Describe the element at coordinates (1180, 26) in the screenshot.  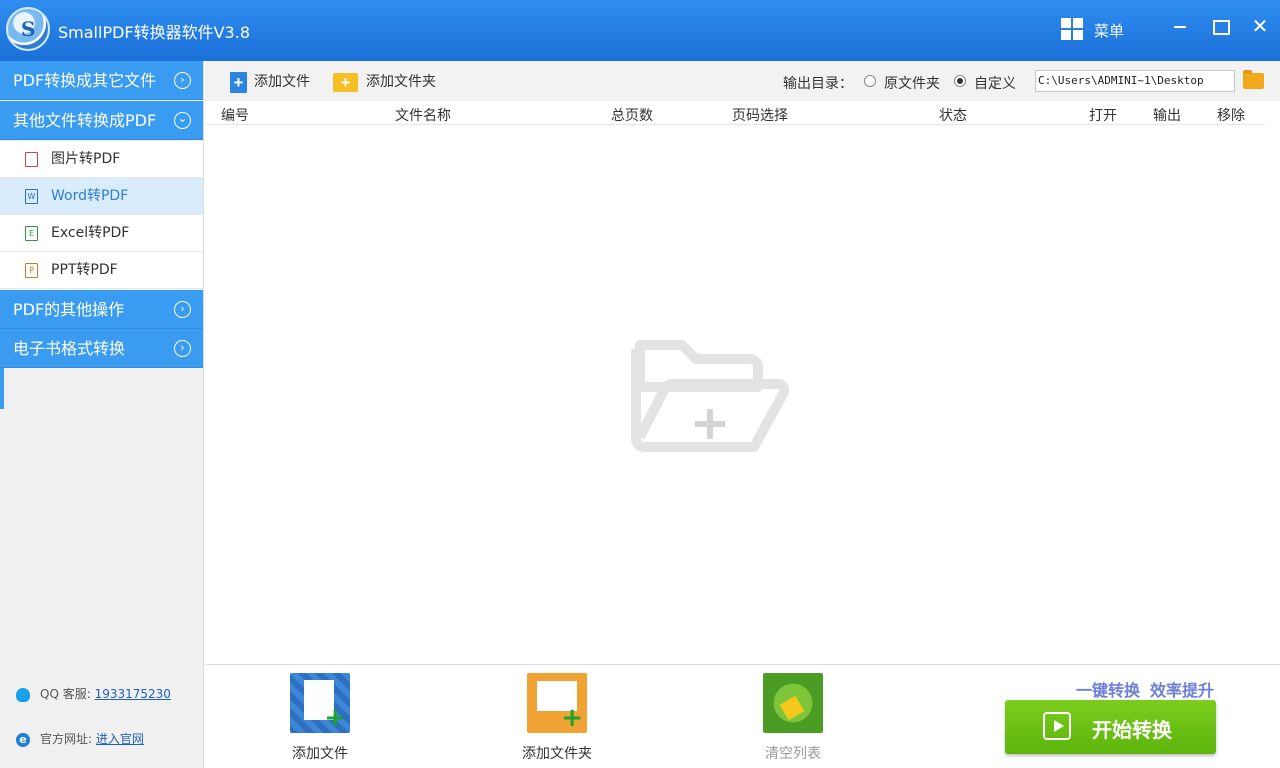
I see `minimize-icon` at that location.